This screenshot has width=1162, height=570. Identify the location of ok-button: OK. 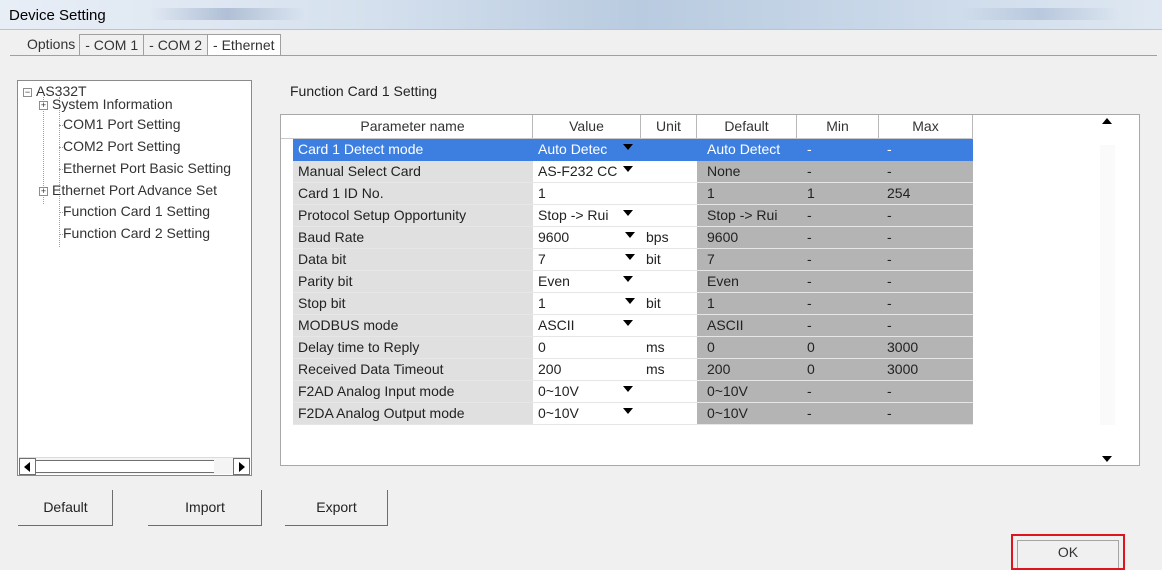
(1068, 552).